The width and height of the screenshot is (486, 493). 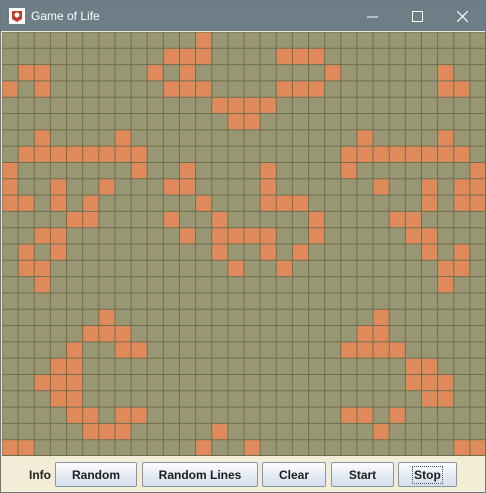 I want to click on close-button, so click(x=462, y=16).